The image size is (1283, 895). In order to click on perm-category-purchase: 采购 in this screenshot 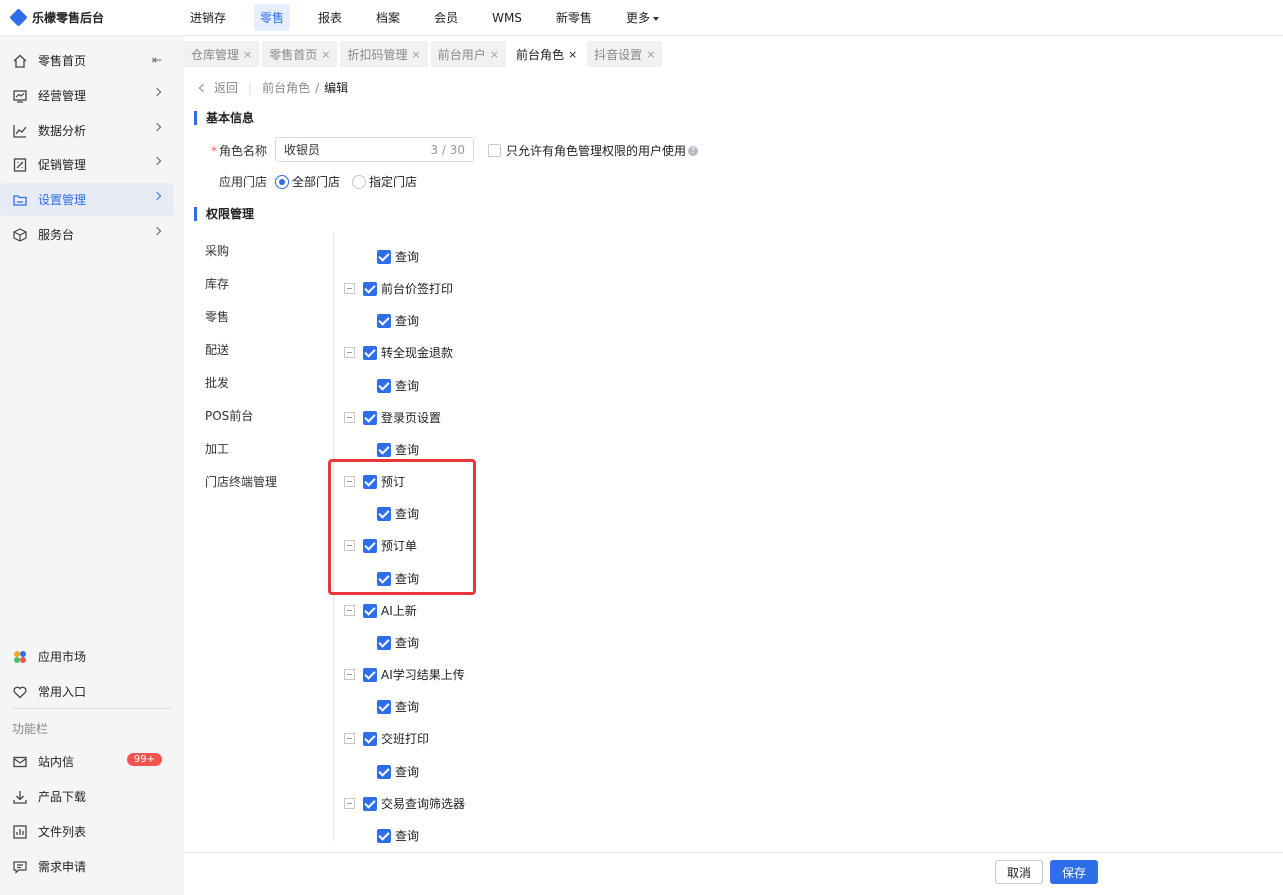, I will do `click(217, 250)`.